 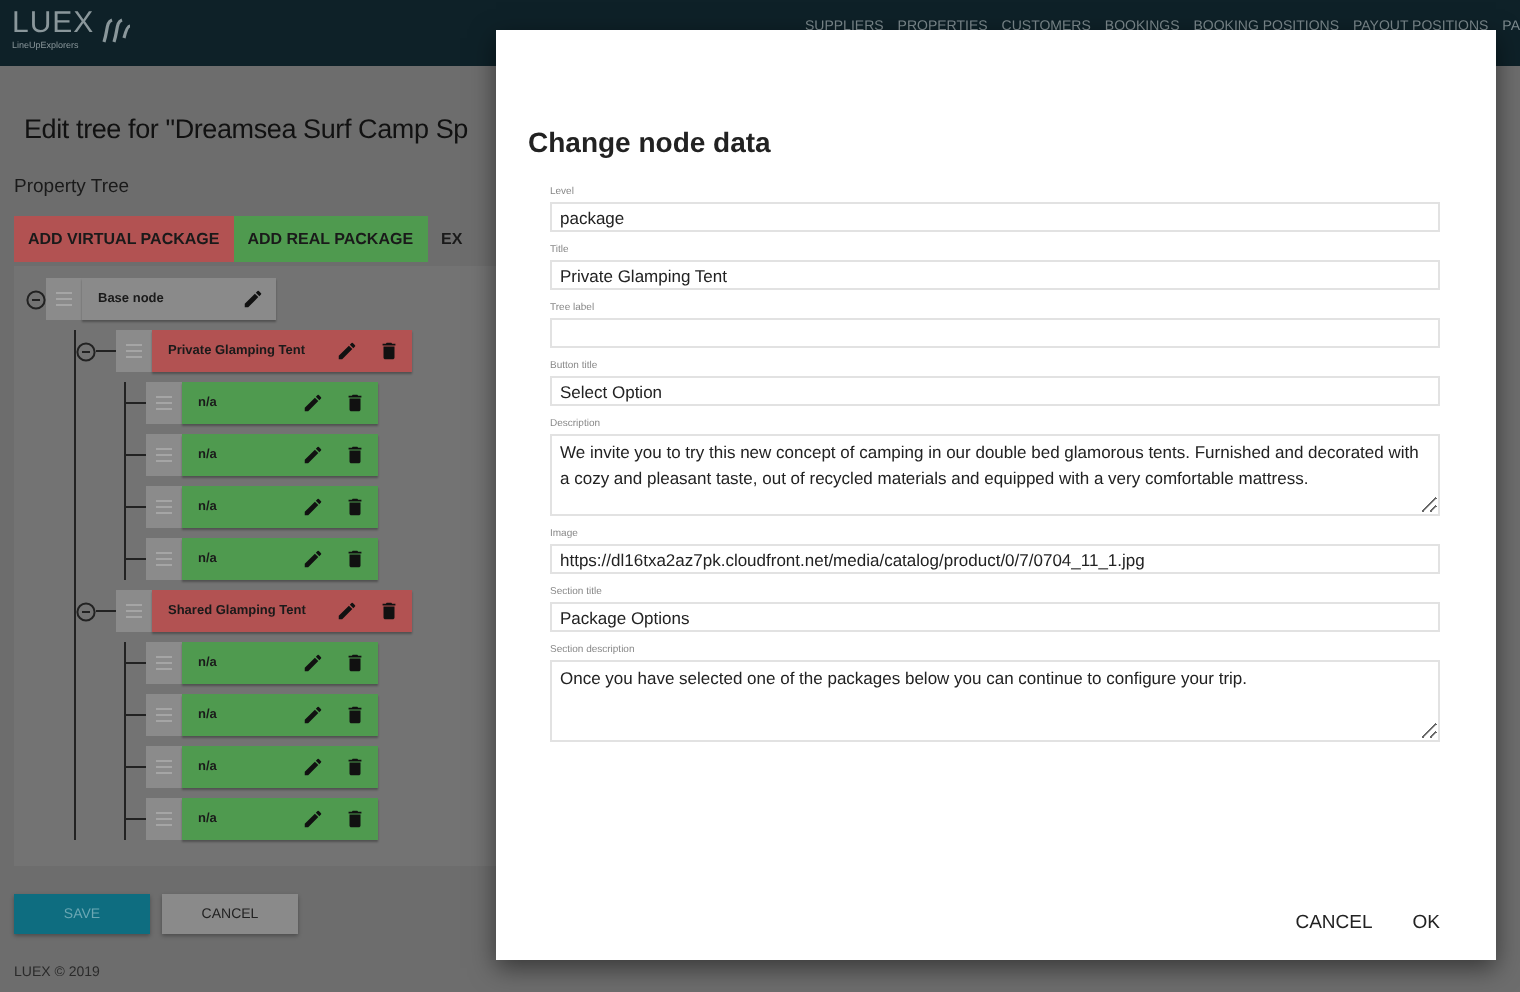 What do you see at coordinates (995, 475) in the screenshot?
I see `text-area: We invite you to try this new concept of camping in our double bed glamorous tents. Furnished and decorated with a cozy and pleasant taste, out of recycled materials and equipped with a very comfortable mattress.` at bounding box center [995, 475].